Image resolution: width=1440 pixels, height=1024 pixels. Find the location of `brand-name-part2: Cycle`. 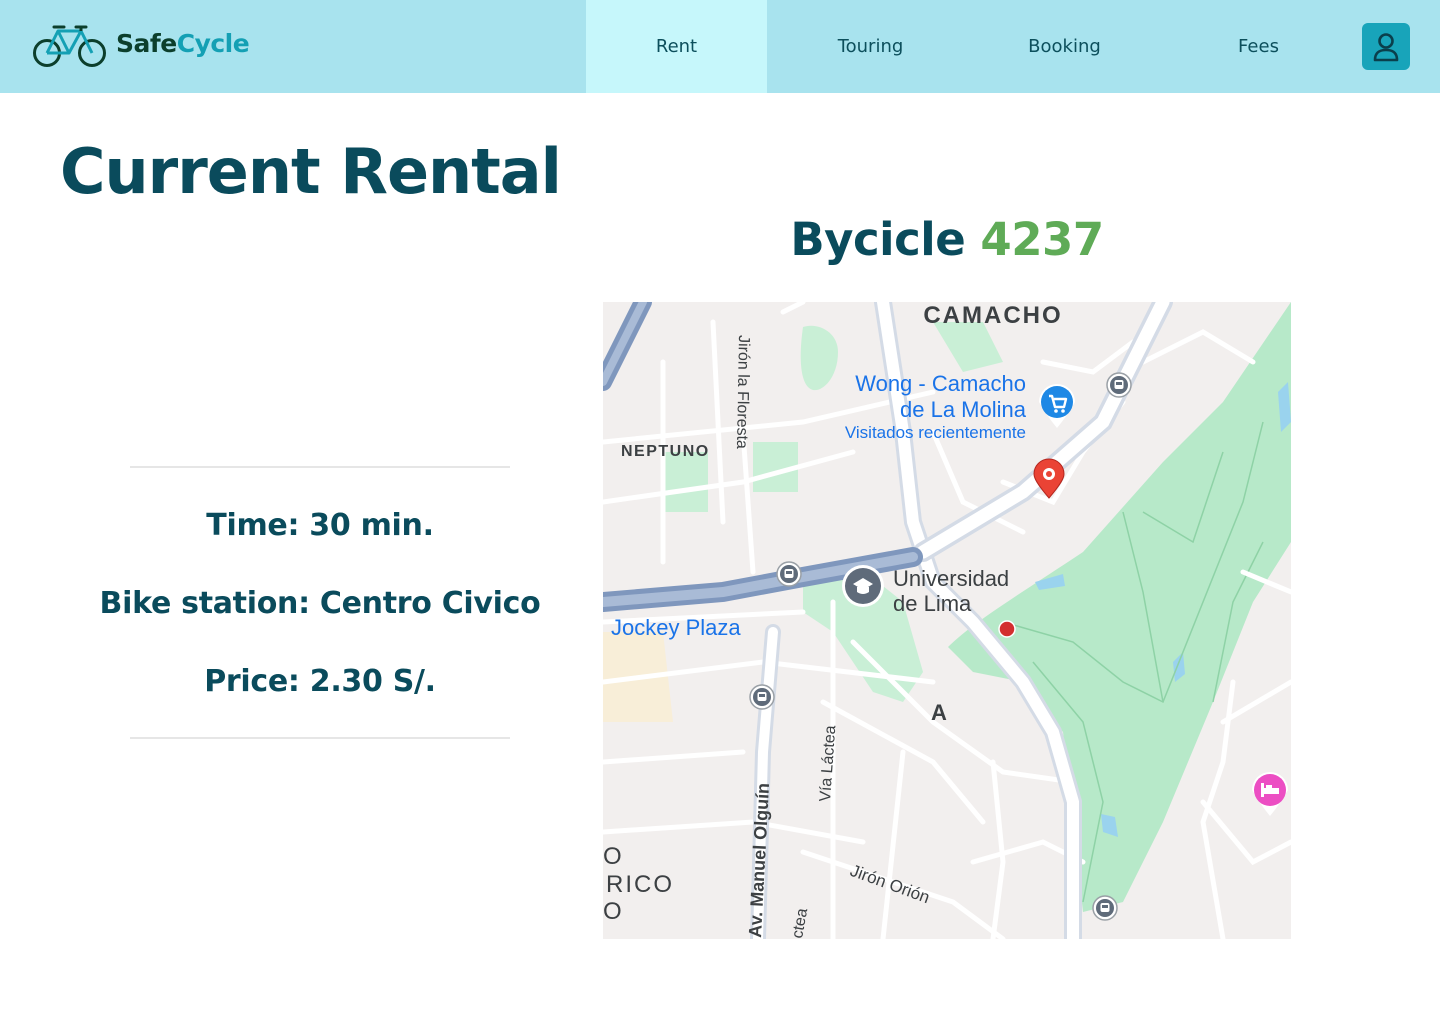

brand-name-part2: Cycle is located at coordinates (213, 43).